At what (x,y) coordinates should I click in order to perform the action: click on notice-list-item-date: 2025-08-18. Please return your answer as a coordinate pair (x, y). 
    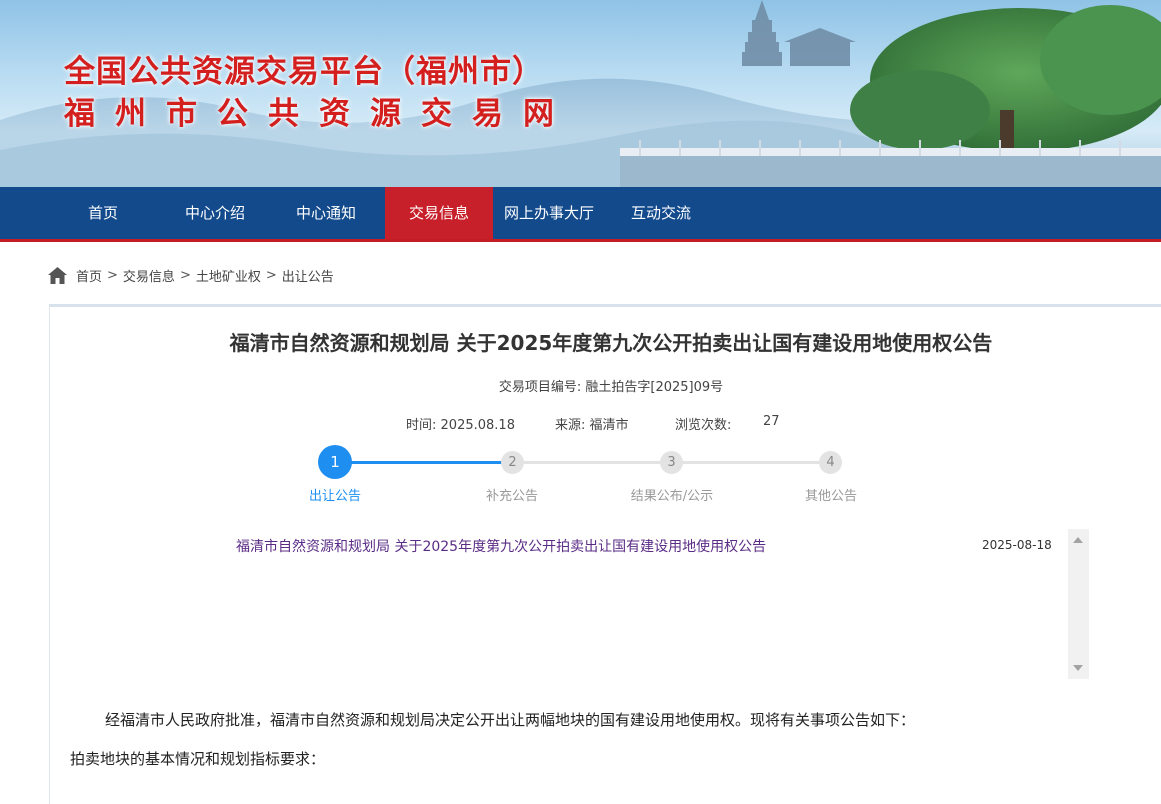
    Looking at the image, I should click on (1017, 545).